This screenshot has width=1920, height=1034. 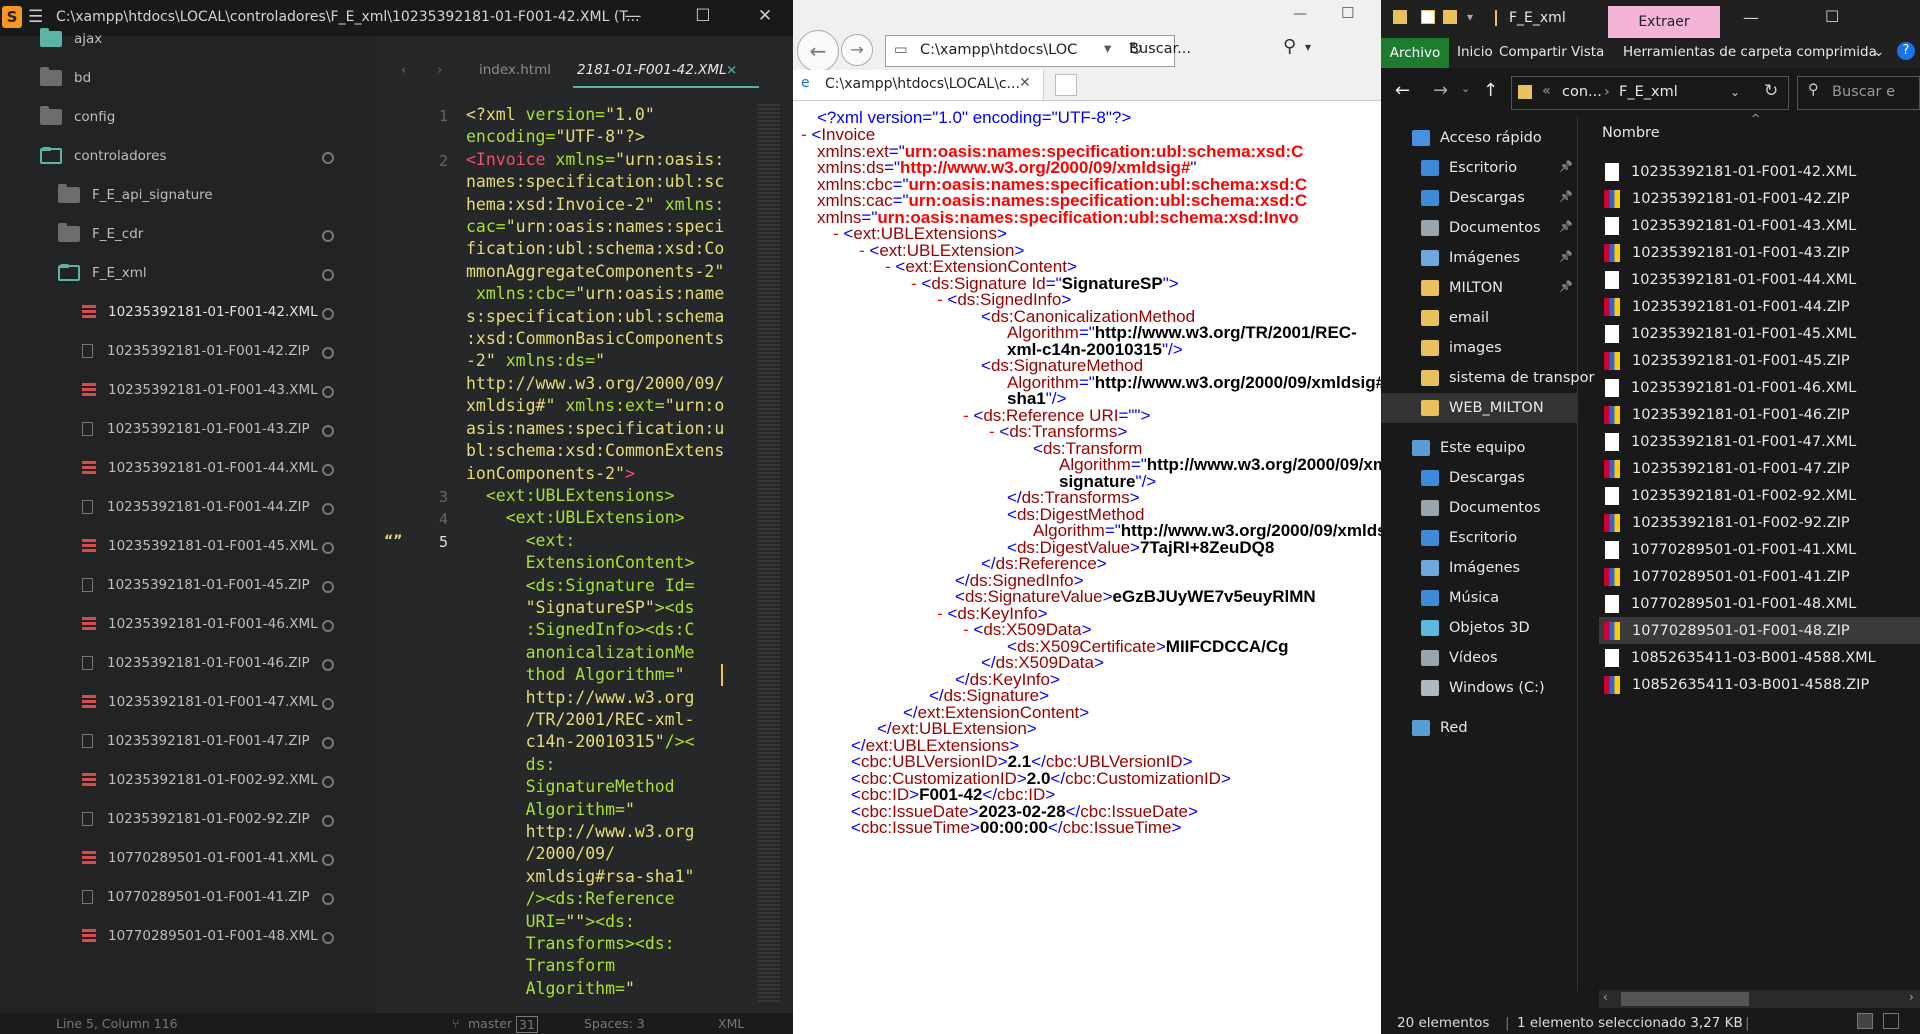 What do you see at coordinates (1759, 306) in the screenshot?
I see `file-row: 10235392181-01-F001-44.ZIP` at bounding box center [1759, 306].